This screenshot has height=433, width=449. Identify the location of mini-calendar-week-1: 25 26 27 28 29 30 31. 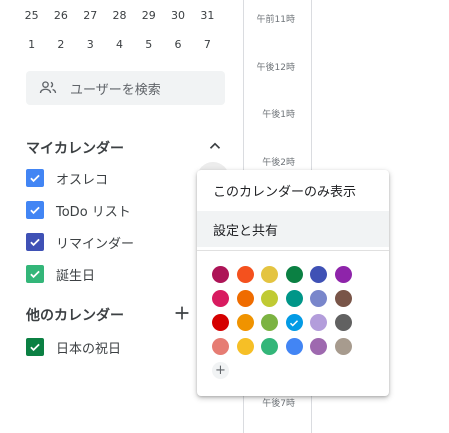
(119, 15).